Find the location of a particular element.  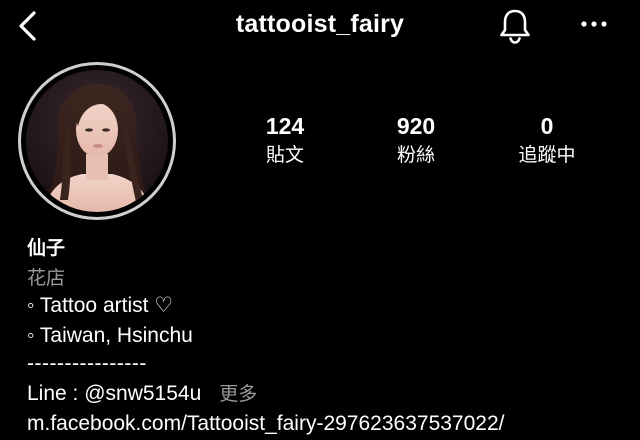

avatar is located at coordinates (97, 141).